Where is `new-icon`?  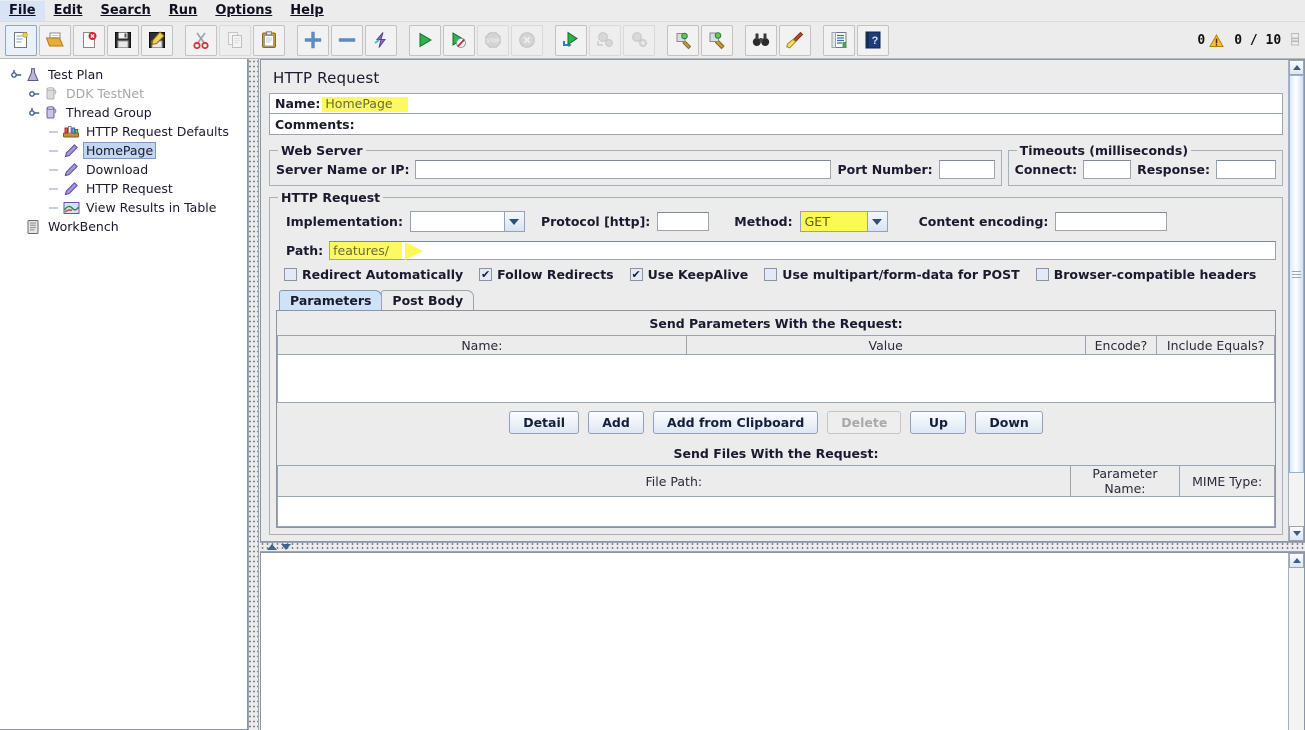 new-icon is located at coordinates (21, 40).